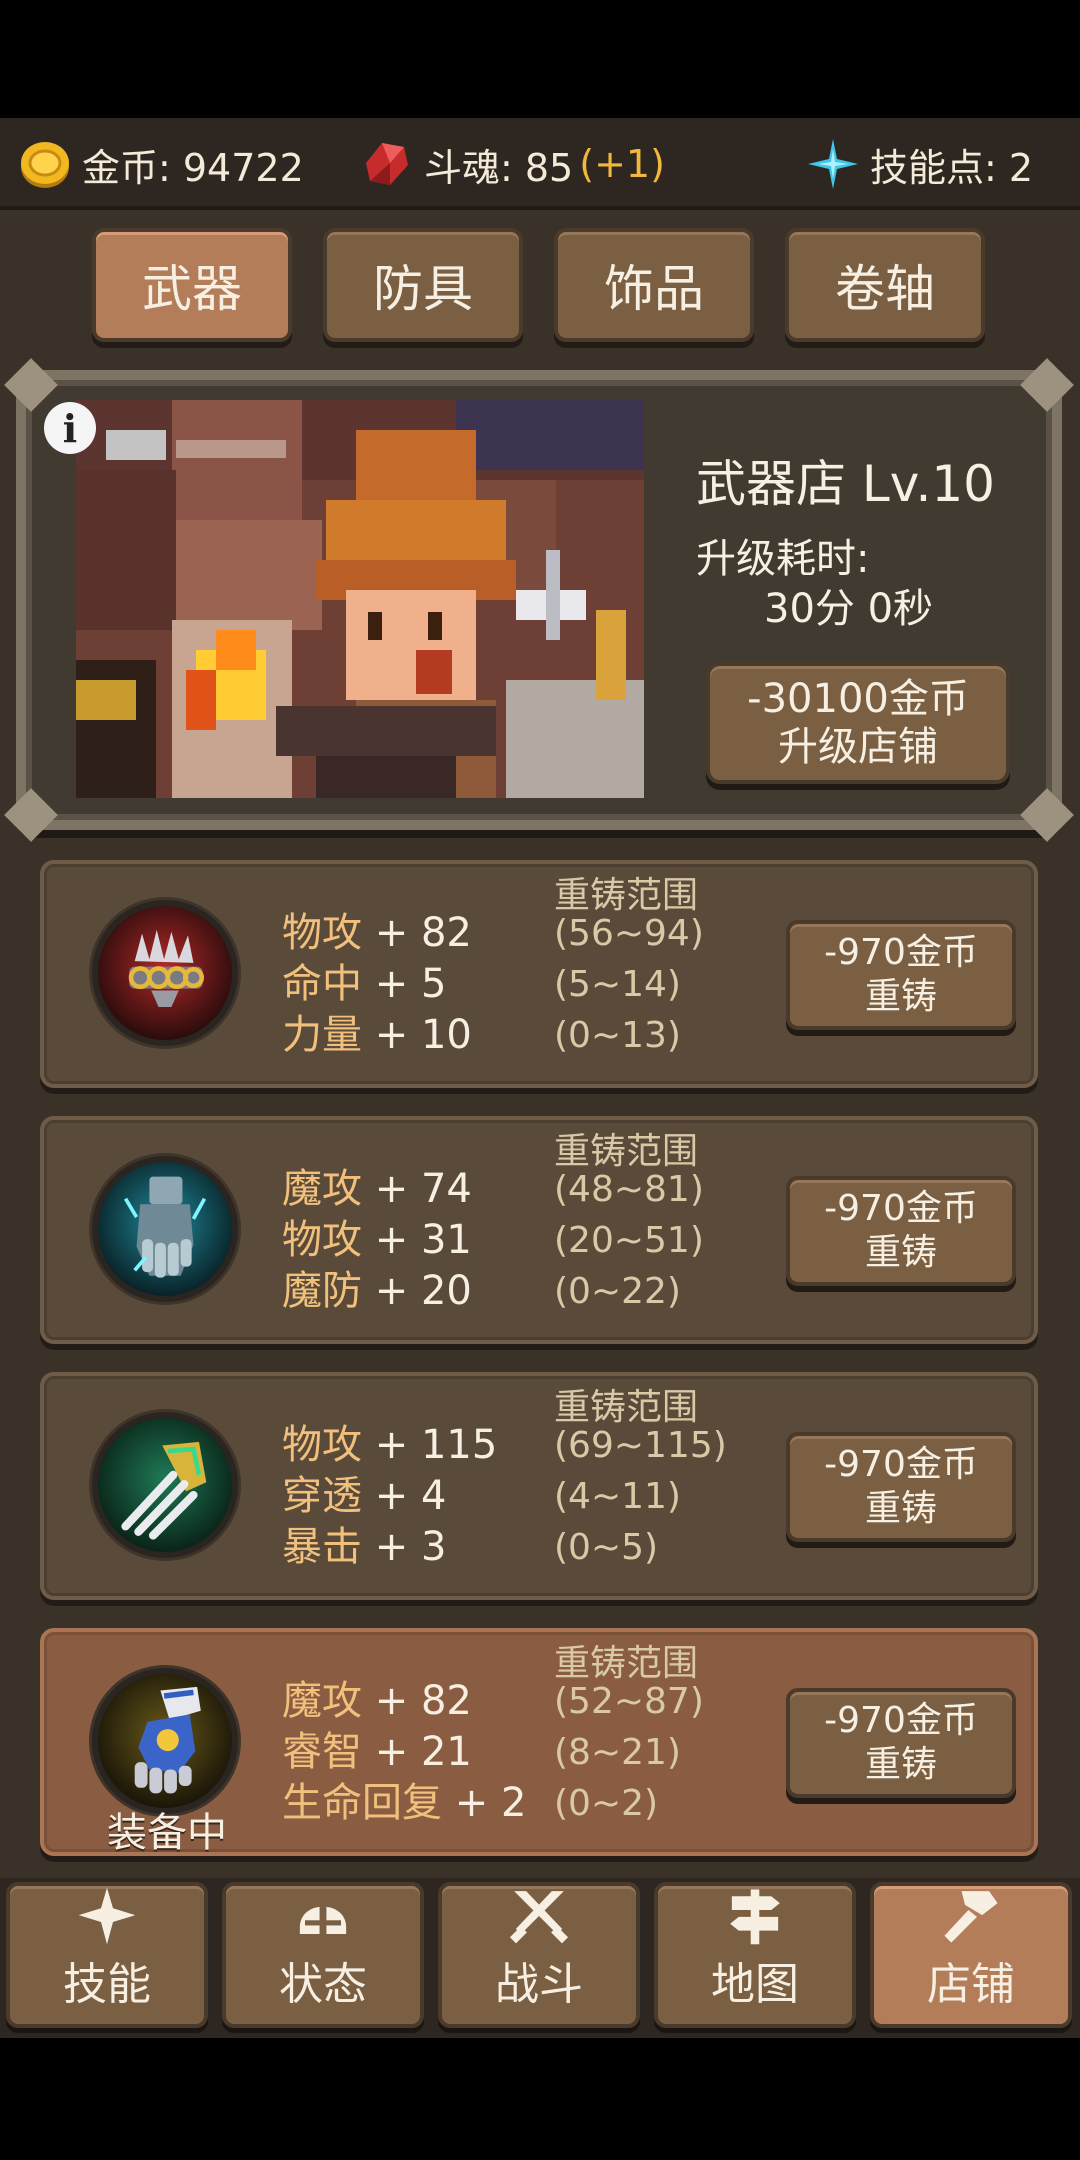  Describe the element at coordinates (629, 1701) in the screenshot. I see `range-value: (52~87)` at that location.